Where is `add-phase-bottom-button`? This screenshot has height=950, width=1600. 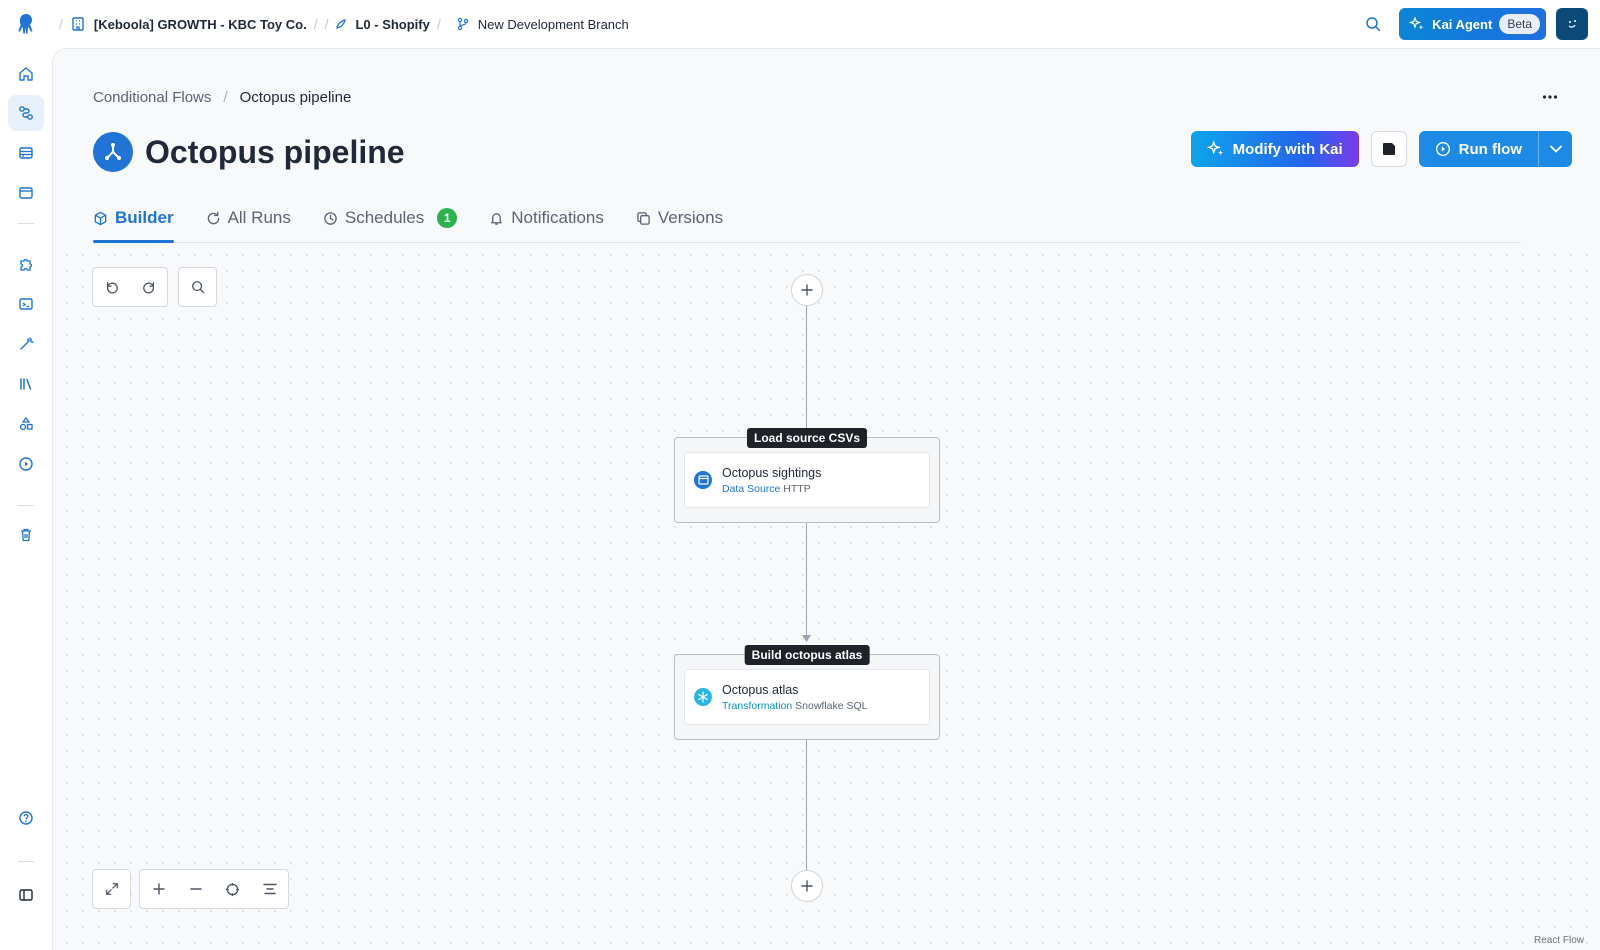 add-phase-bottom-button is located at coordinates (807, 886).